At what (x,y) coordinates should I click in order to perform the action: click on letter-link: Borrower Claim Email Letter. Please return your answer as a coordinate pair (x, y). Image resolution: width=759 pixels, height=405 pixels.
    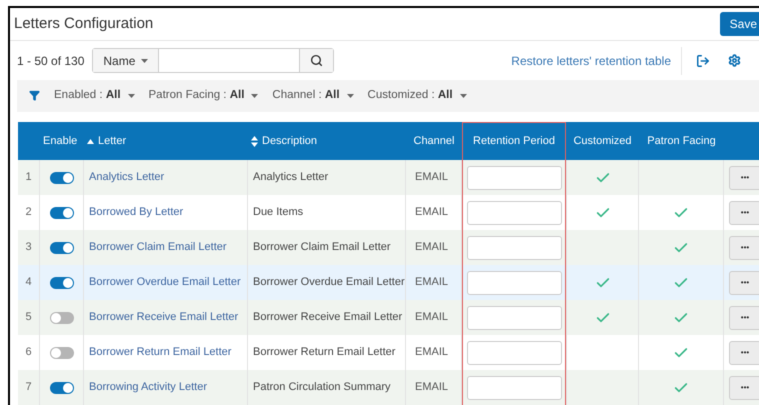
    Looking at the image, I should click on (158, 247).